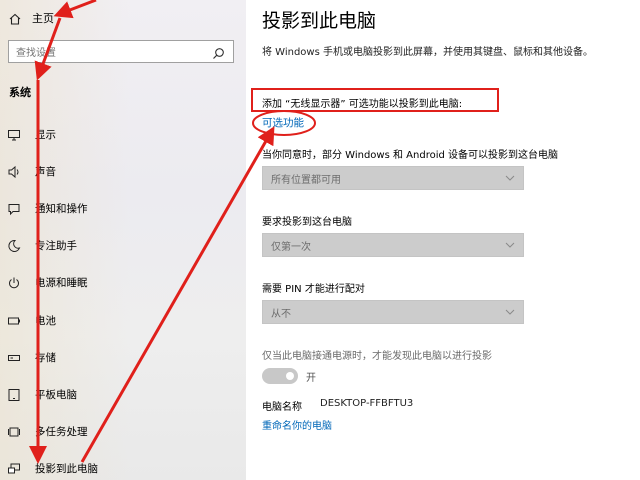  Describe the element at coordinates (14, 394) in the screenshot. I see `tablet-icon` at that location.